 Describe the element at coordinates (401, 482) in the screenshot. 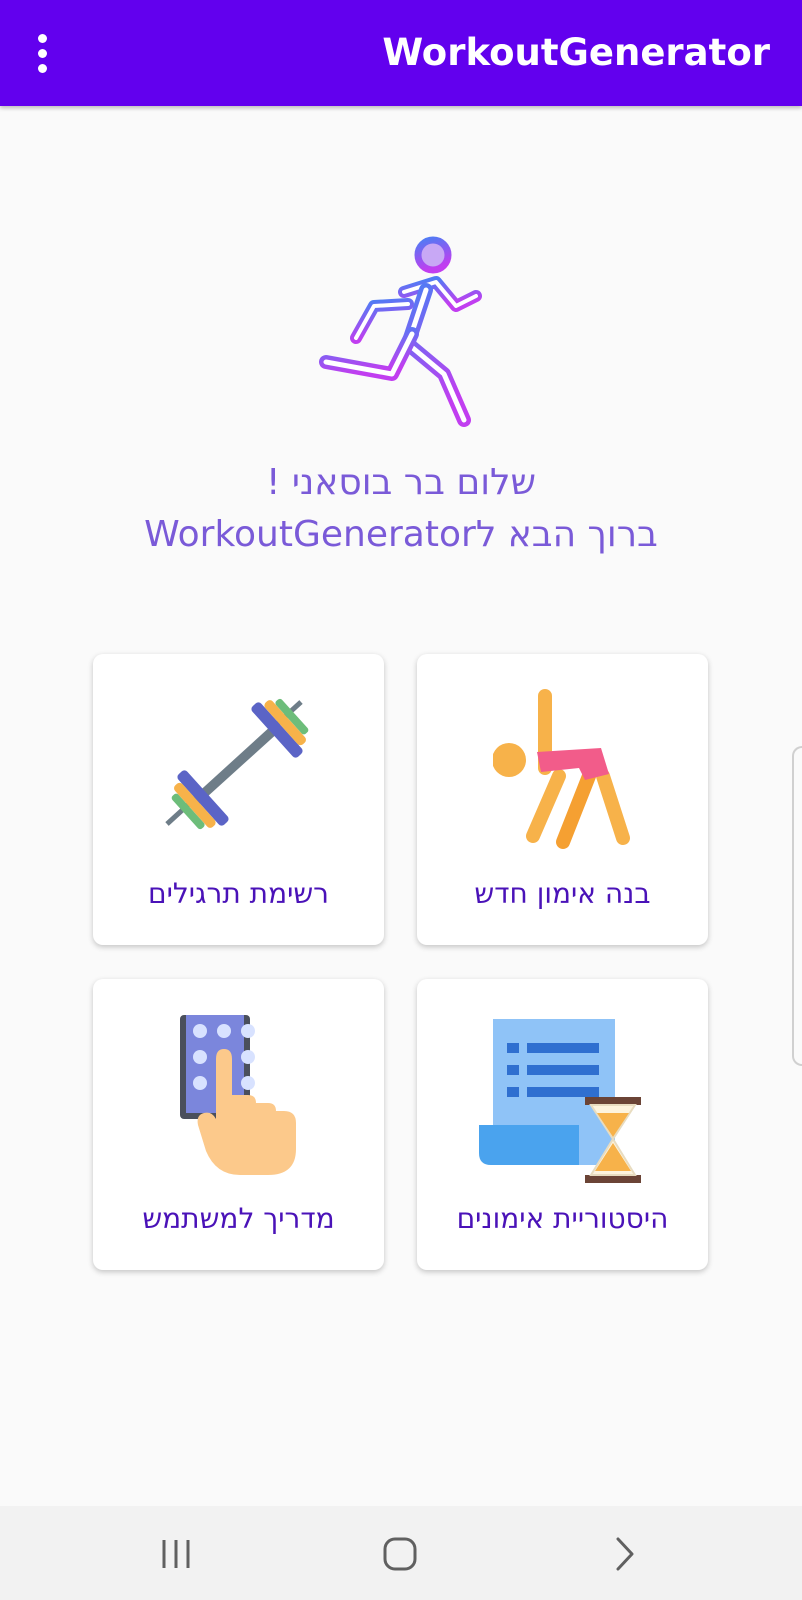

I see `greeting-text: שלום בר בוסאני !` at that location.